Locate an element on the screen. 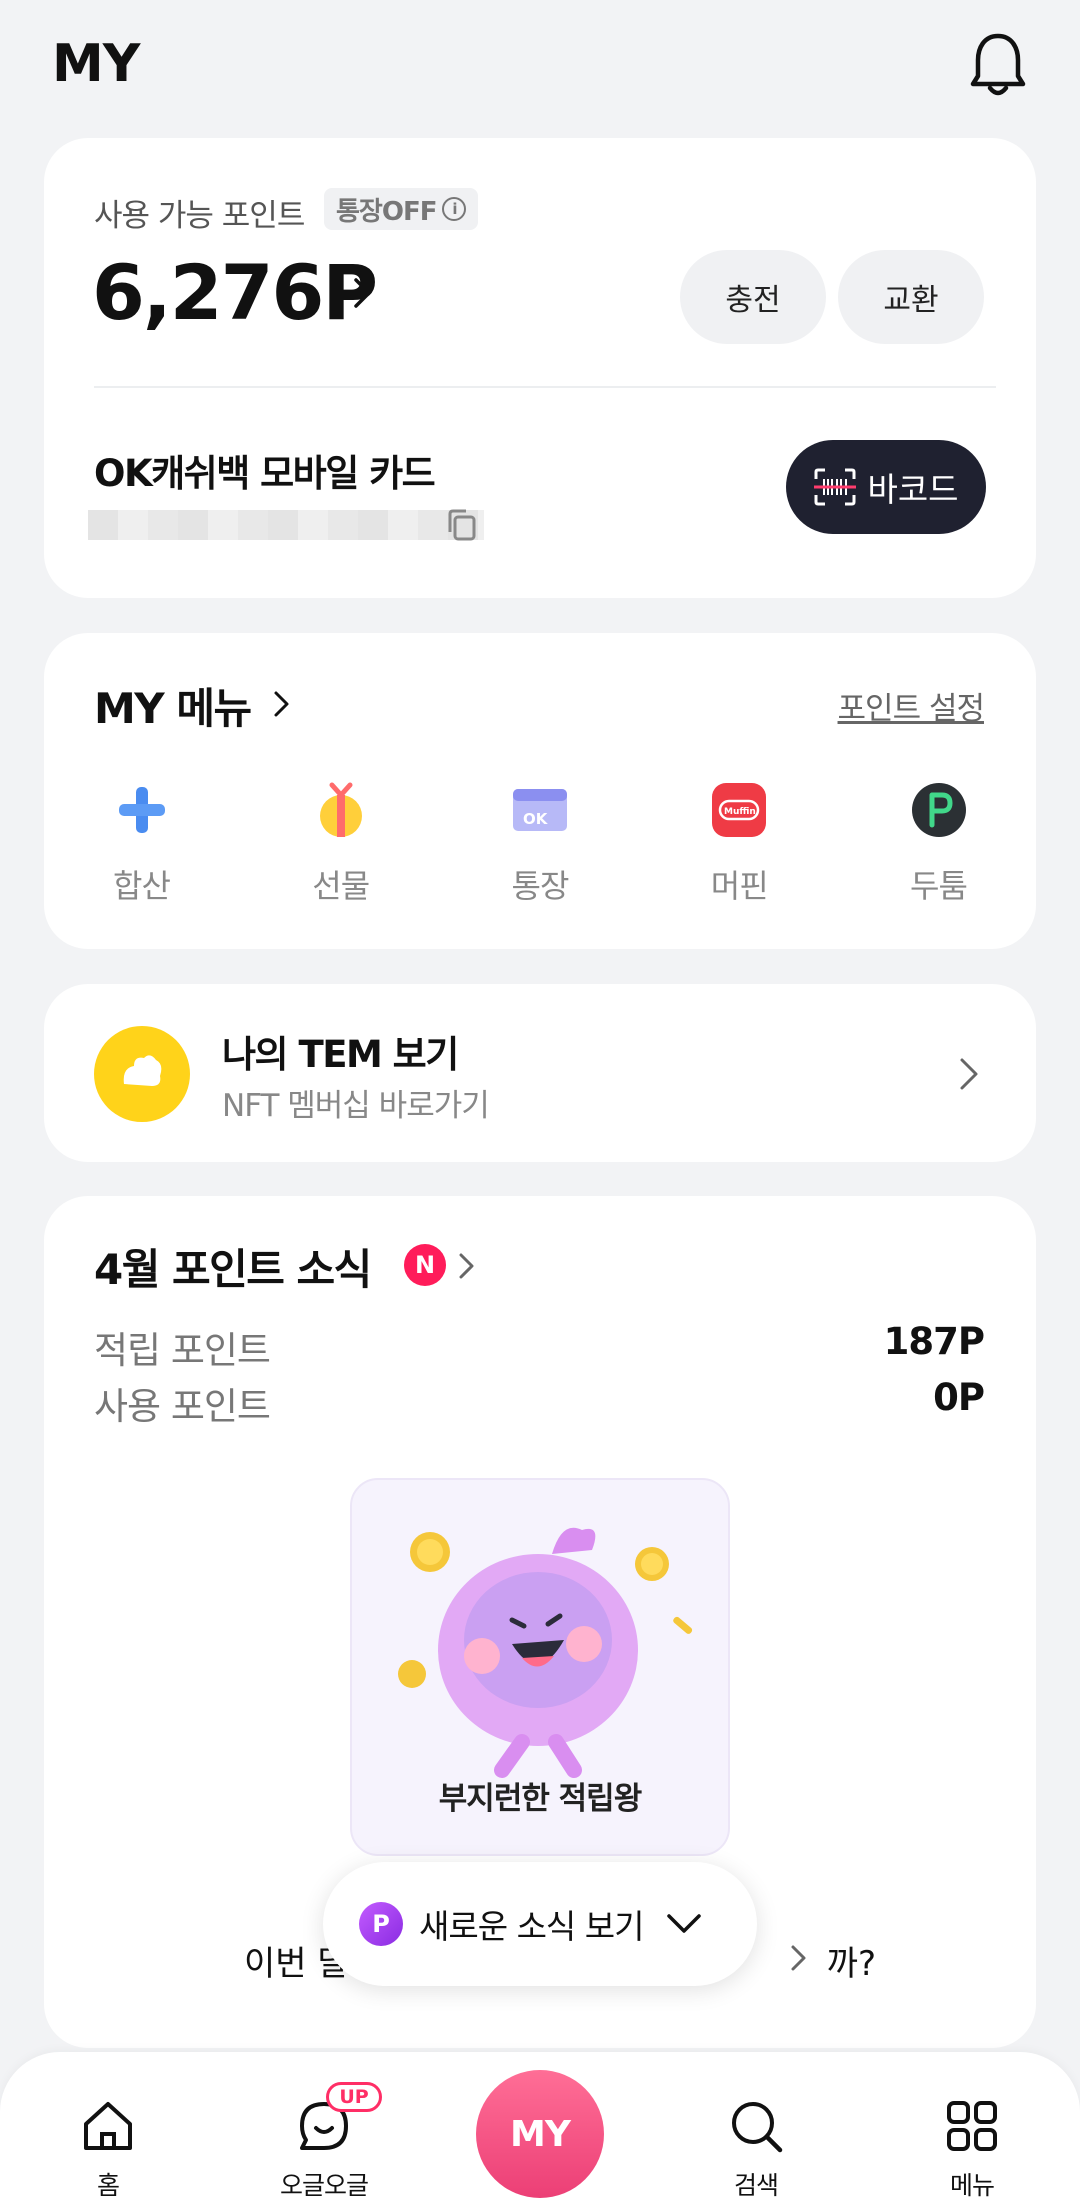  tem-card: 나의 TEM 보기 NFT 멤버십 바로가기 is located at coordinates (540, 1073).